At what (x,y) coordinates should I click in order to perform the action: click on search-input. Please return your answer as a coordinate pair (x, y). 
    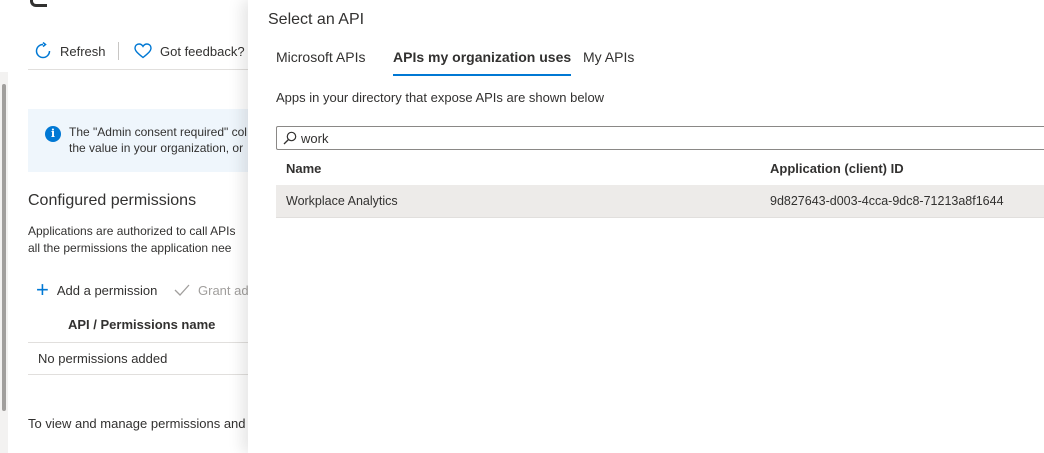
    Looking at the image, I should click on (651, 138).